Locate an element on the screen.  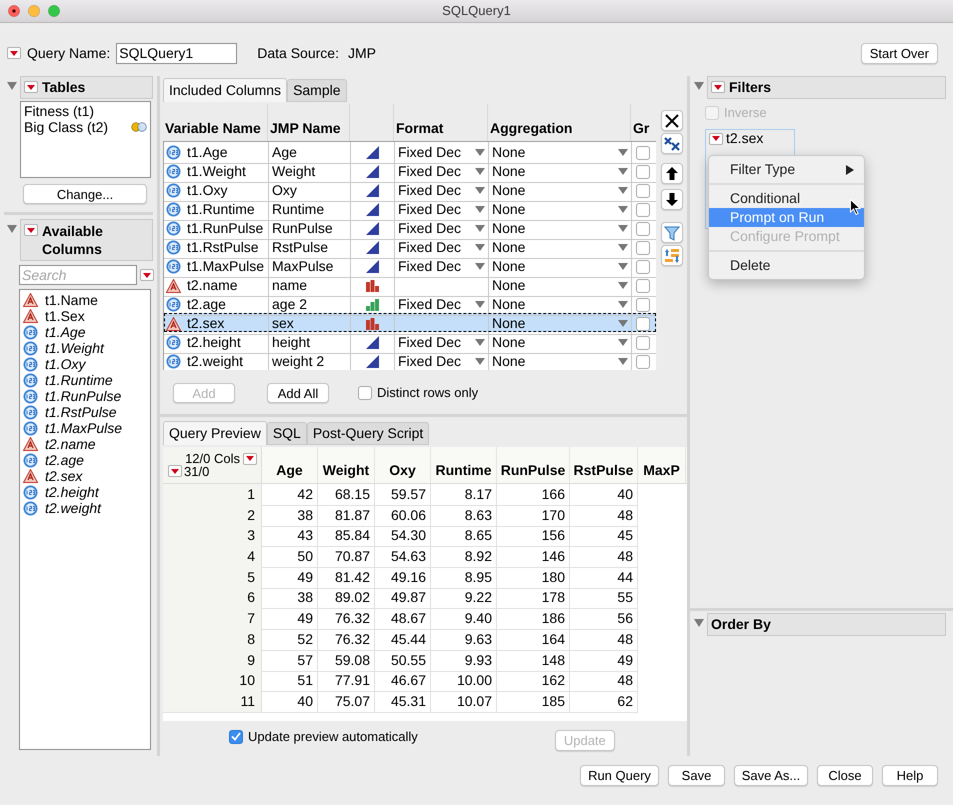
list-item: t1.Oxy is located at coordinates (65, 364).